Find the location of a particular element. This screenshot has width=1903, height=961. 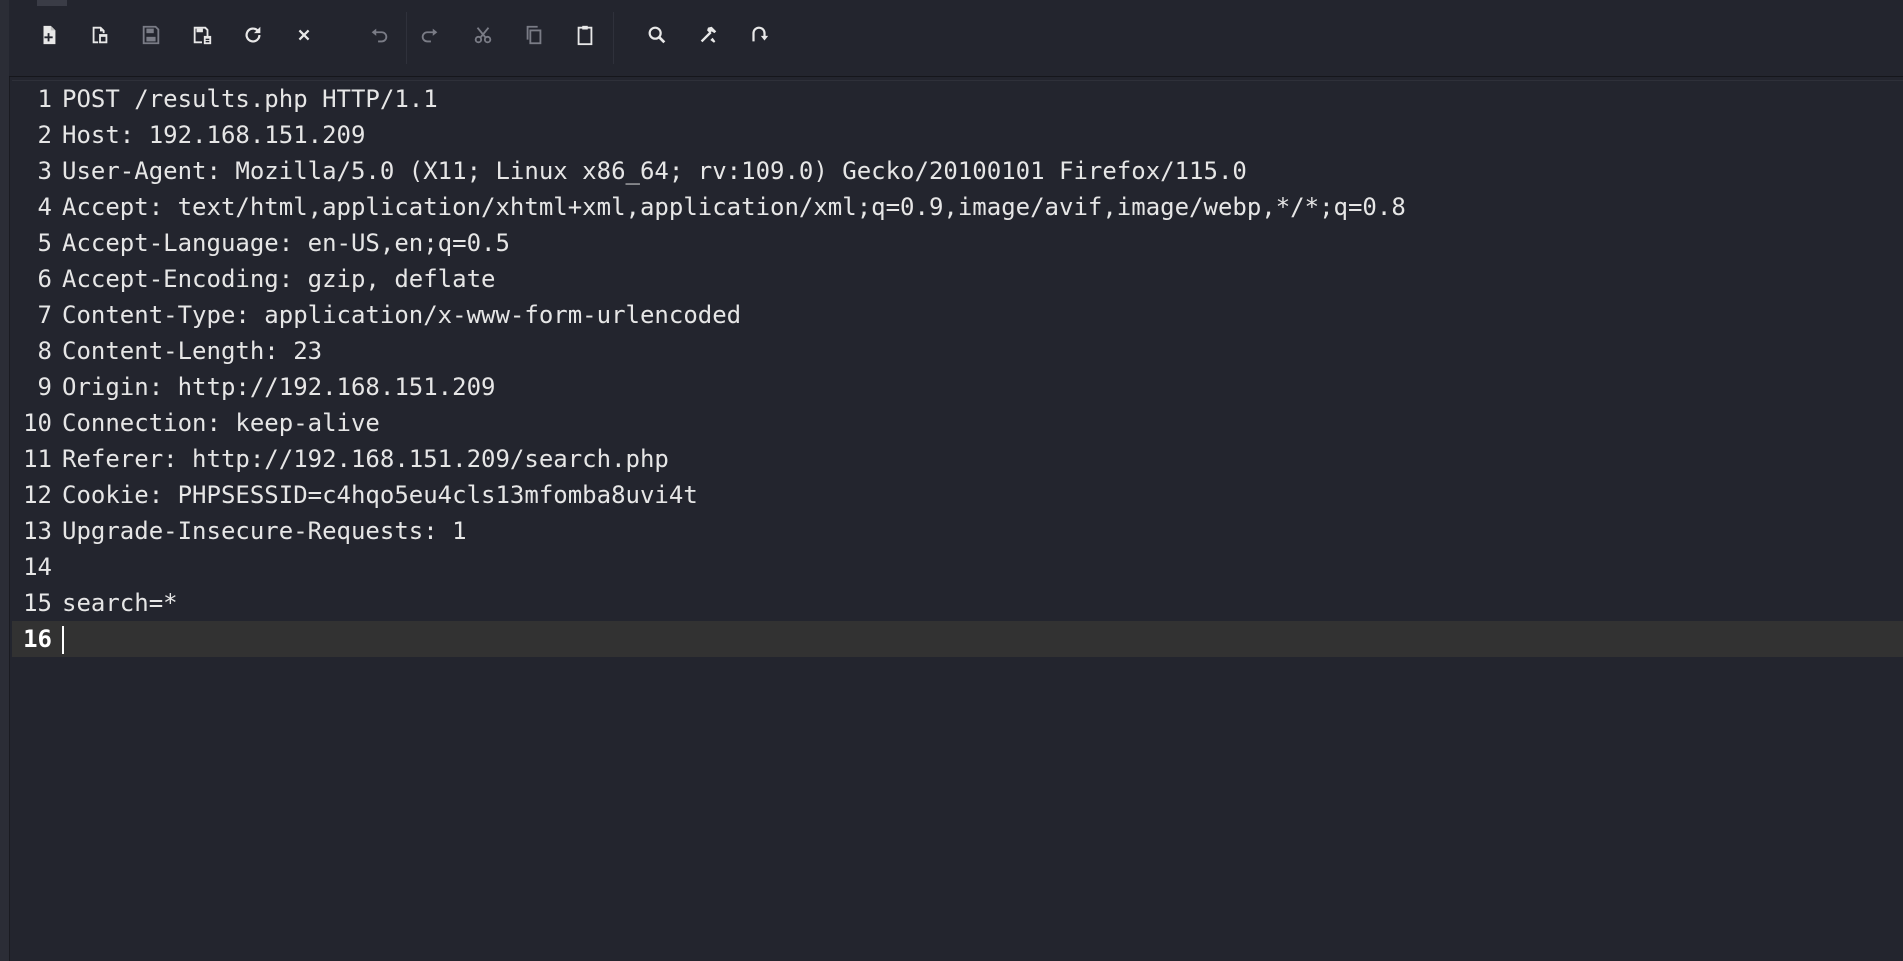

line-number: 11 is located at coordinates (37, 459).